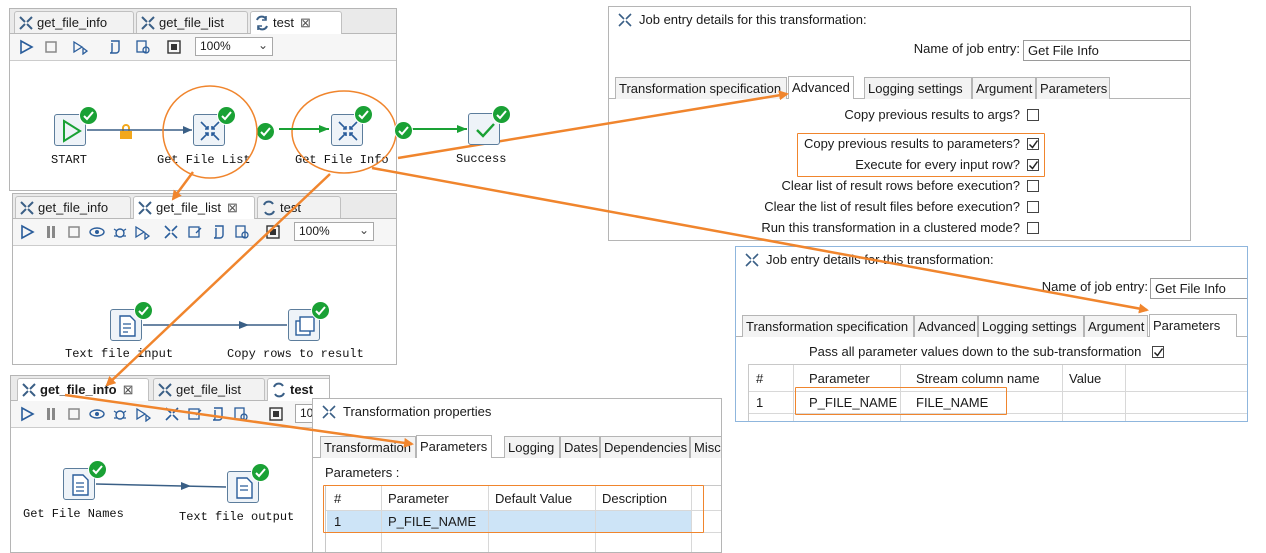 The width and height of the screenshot is (1266, 553). Describe the element at coordinates (517, 412) in the screenshot. I see `dialog-title: Transformation properties` at that location.